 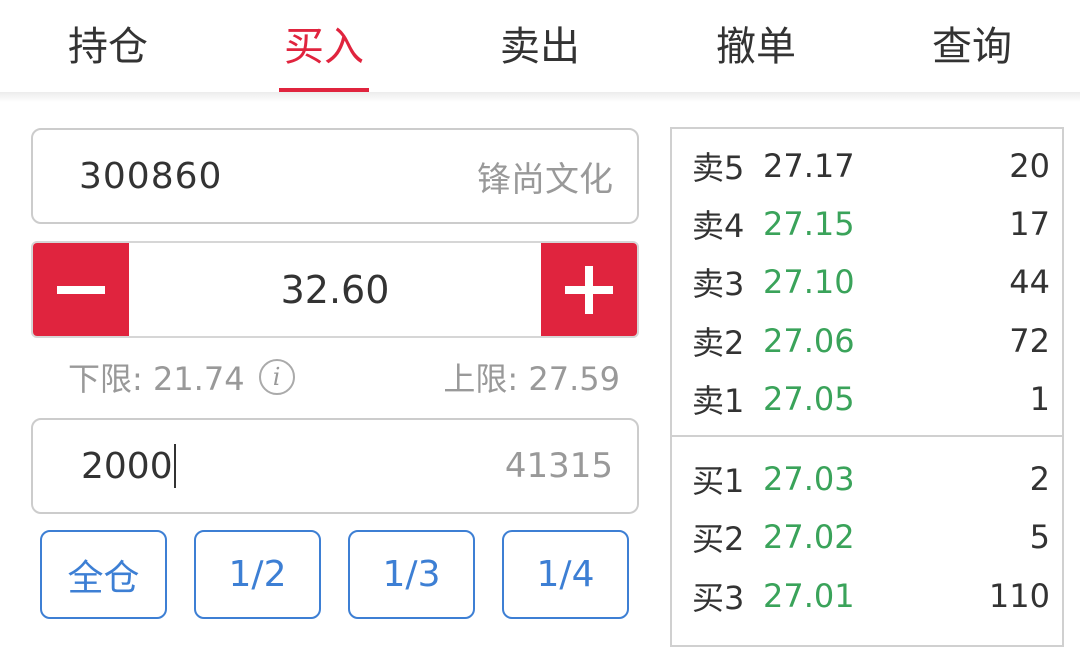 What do you see at coordinates (276, 377) in the screenshot?
I see `info-icon: i` at bounding box center [276, 377].